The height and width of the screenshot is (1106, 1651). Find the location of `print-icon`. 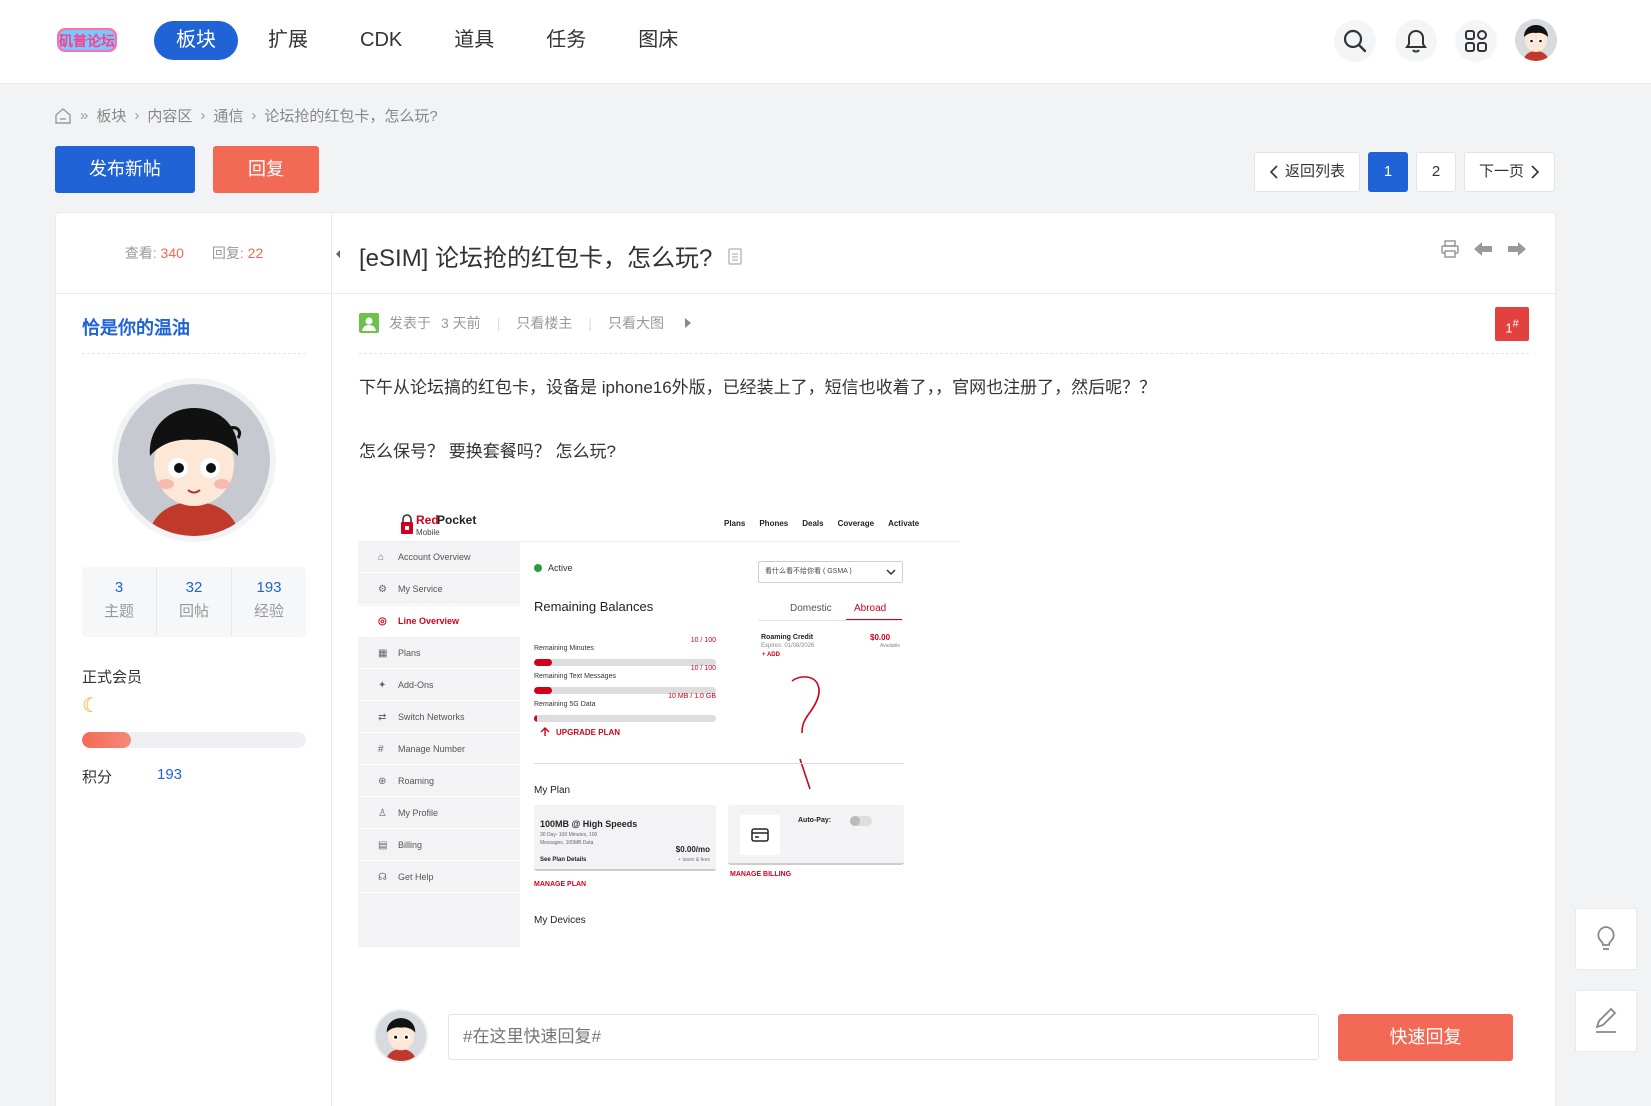

print-icon is located at coordinates (1450, 249).